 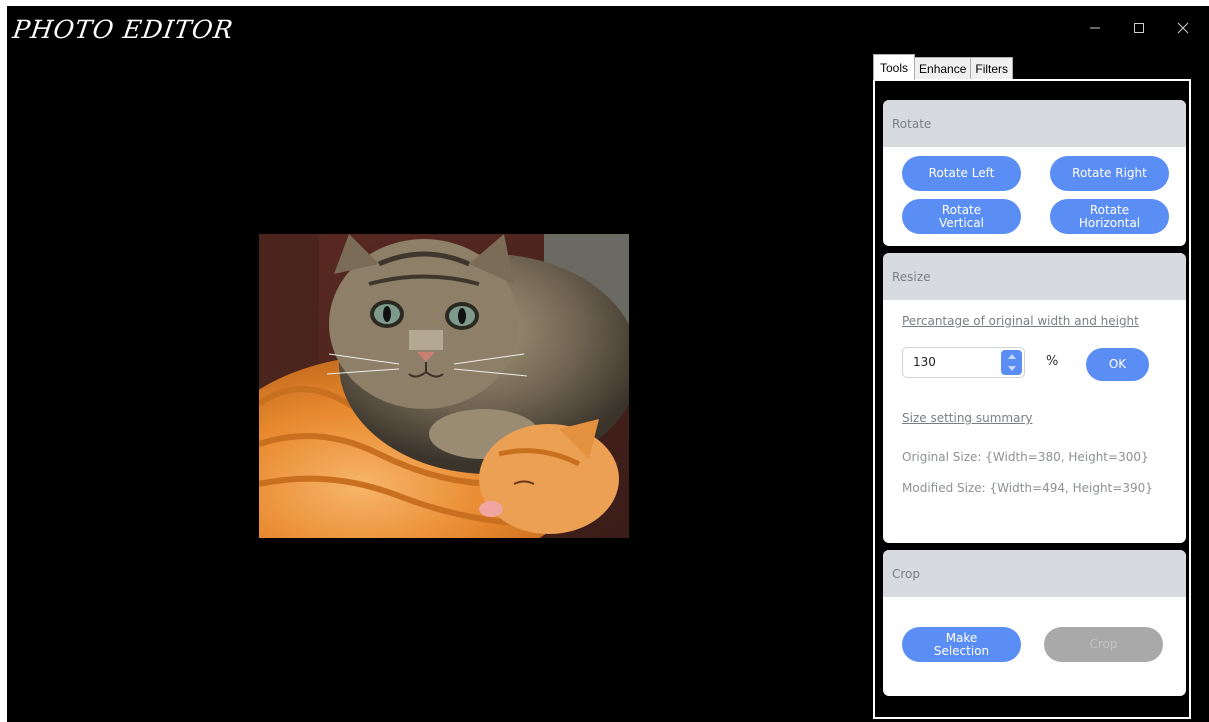 I want to click on rotate-left-button: Rotate Left, so click(x=961, y=173).